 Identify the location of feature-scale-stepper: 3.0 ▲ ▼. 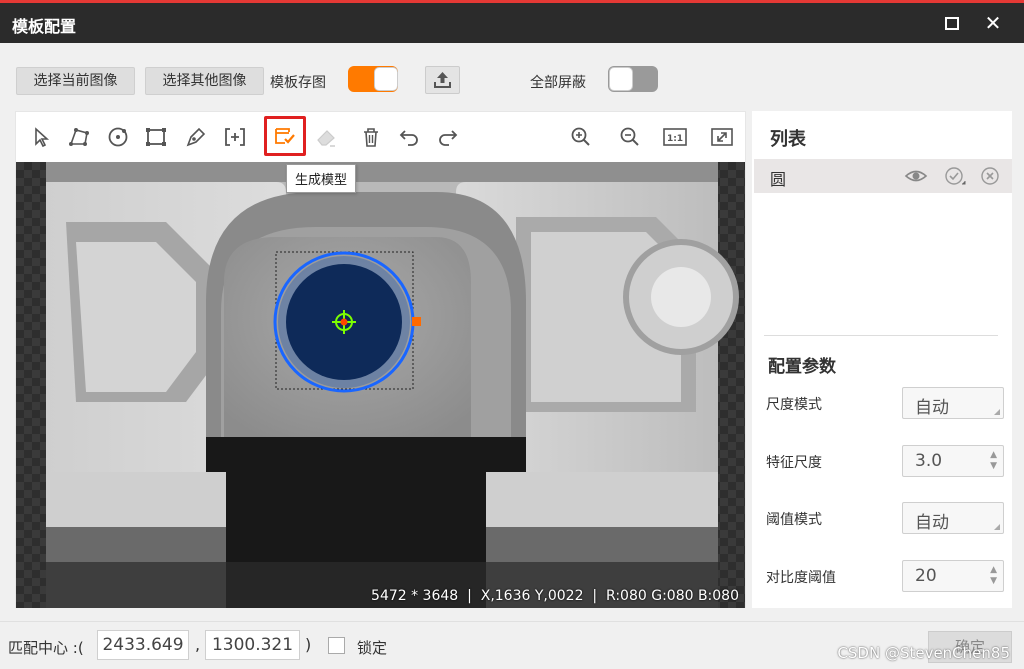
(953, 461).